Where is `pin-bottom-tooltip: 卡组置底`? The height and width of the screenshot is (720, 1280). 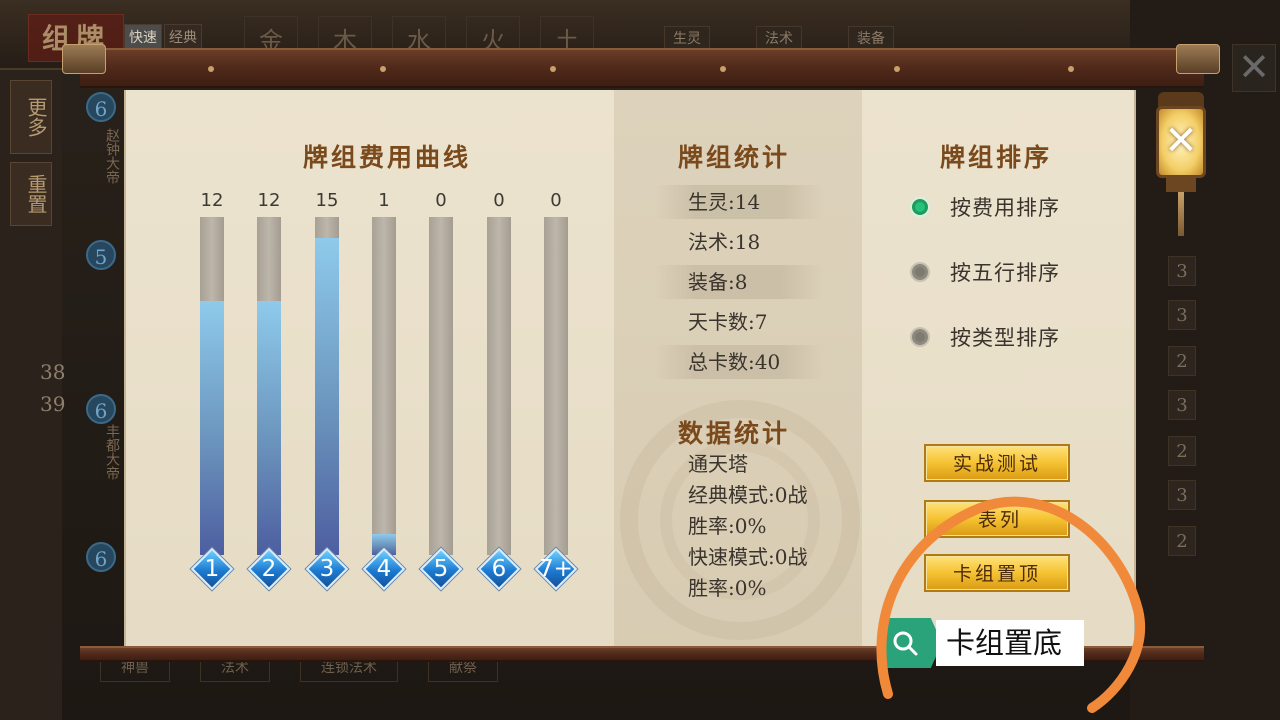
pin-bottom-tooltip: 卡组置底 is located at coordinates (985, 643).